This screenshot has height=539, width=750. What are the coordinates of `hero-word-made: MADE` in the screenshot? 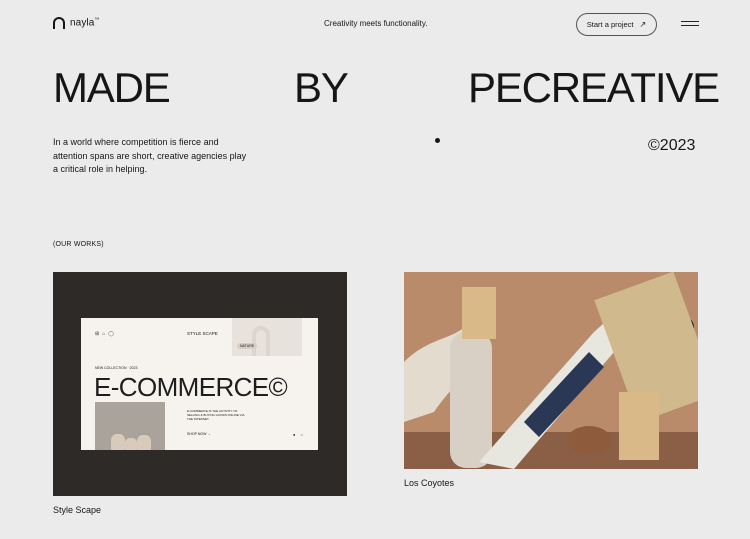 It's located at (112, 87).